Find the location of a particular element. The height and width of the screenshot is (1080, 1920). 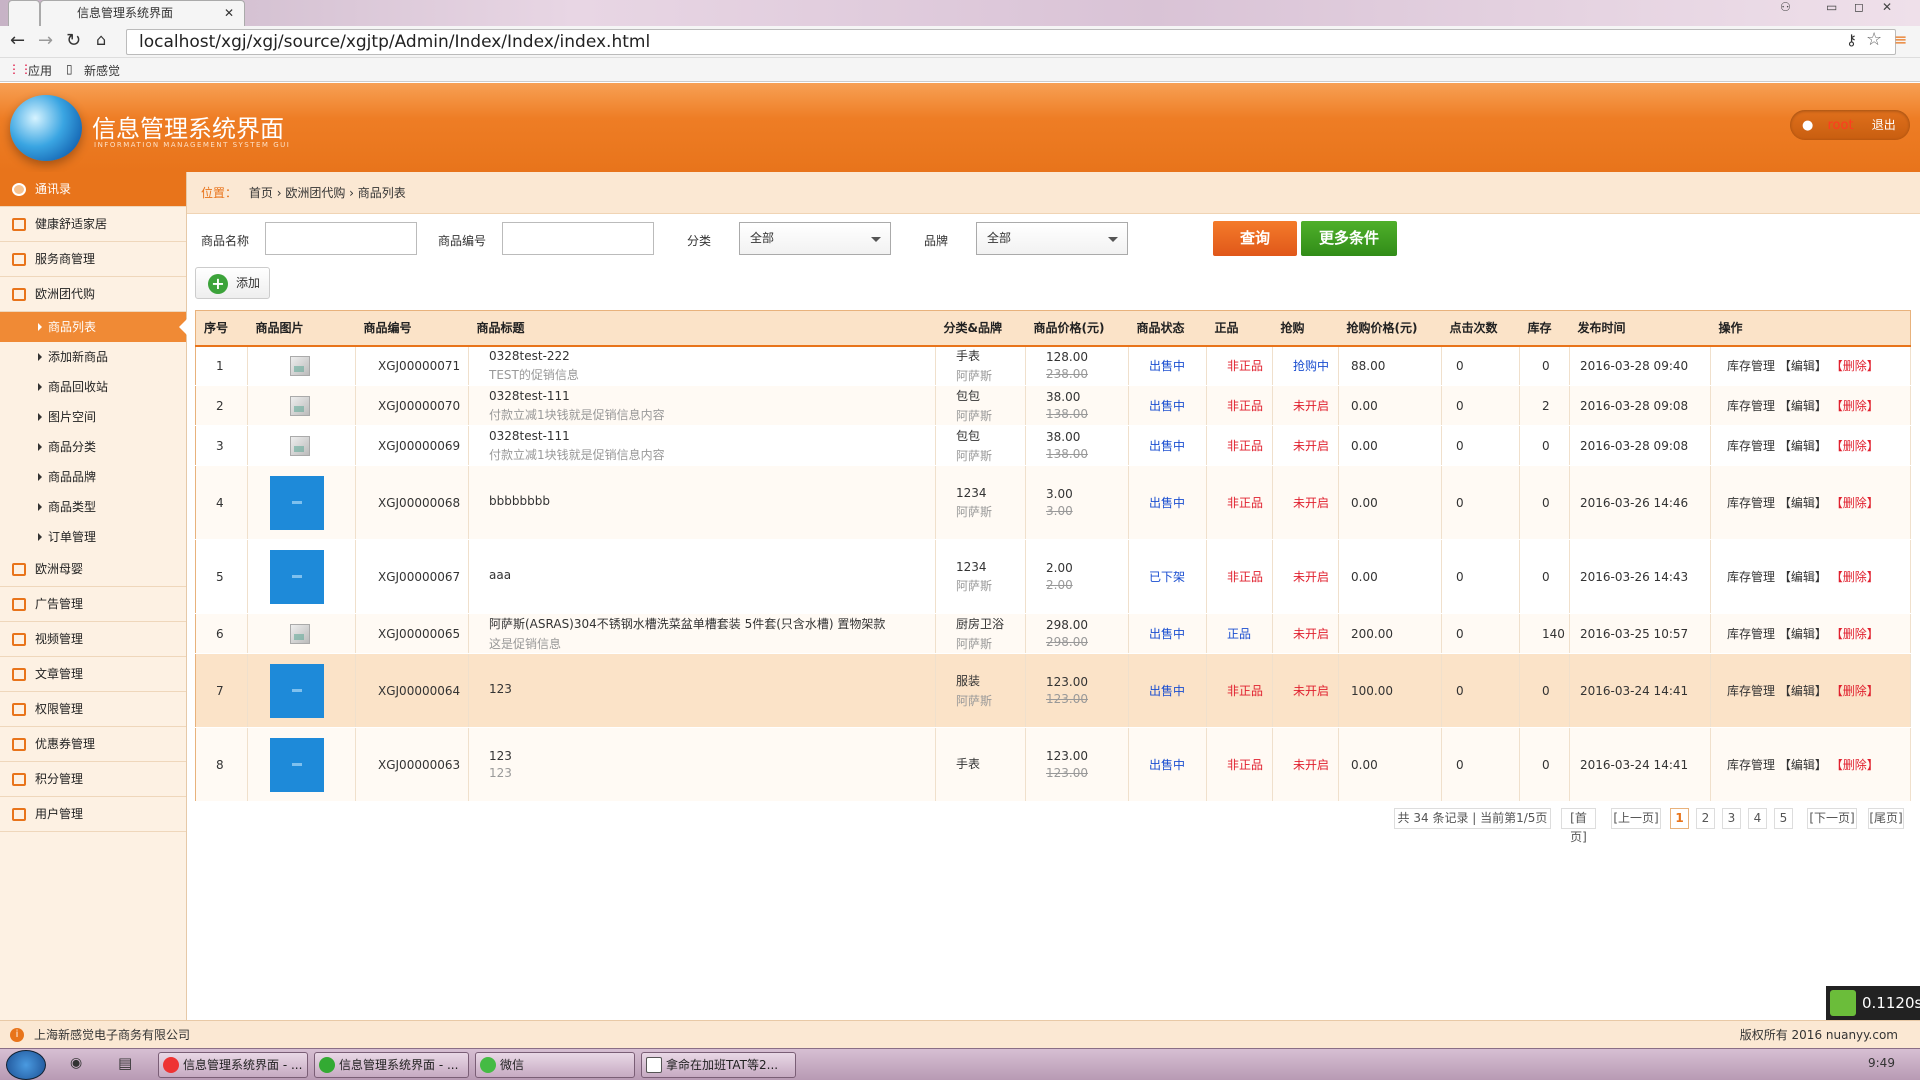

clock: 9:49 is located at coordinates (1881, 1063).